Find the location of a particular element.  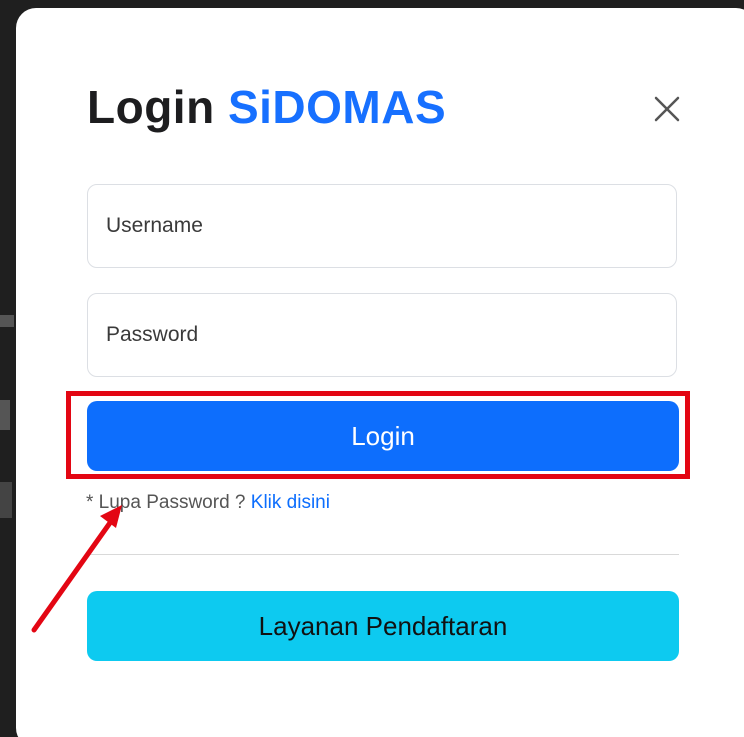

title-brand: SiDOMAS is located at coordinates (337, 107).